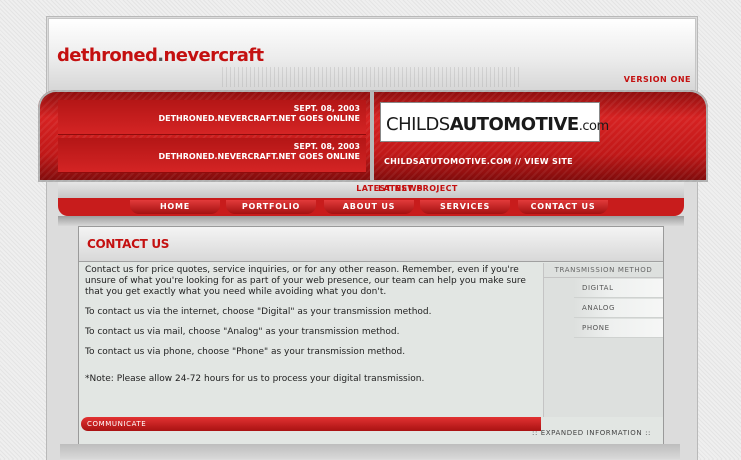 Image resolution: width=741 pixels, height=460 pixels. I want to click on communicate-label: COMMUNICATE, so click(117, 424).